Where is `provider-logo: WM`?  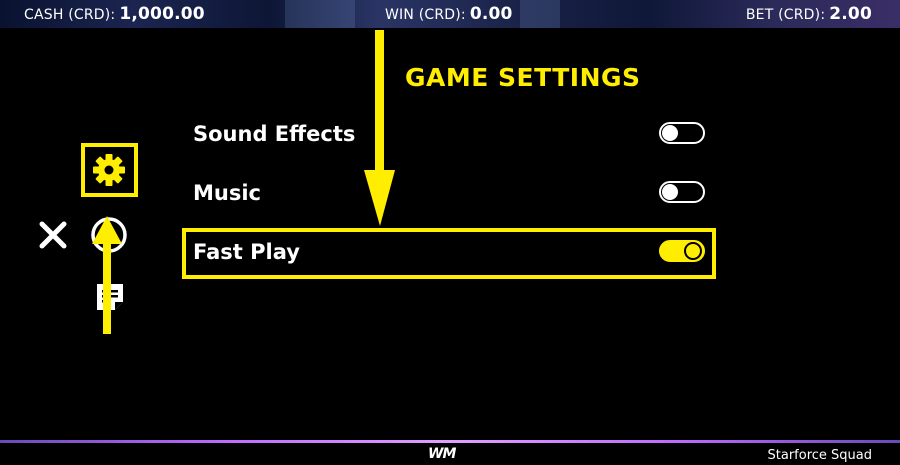 provider-logo: WM is located at coordinates (442, 454).